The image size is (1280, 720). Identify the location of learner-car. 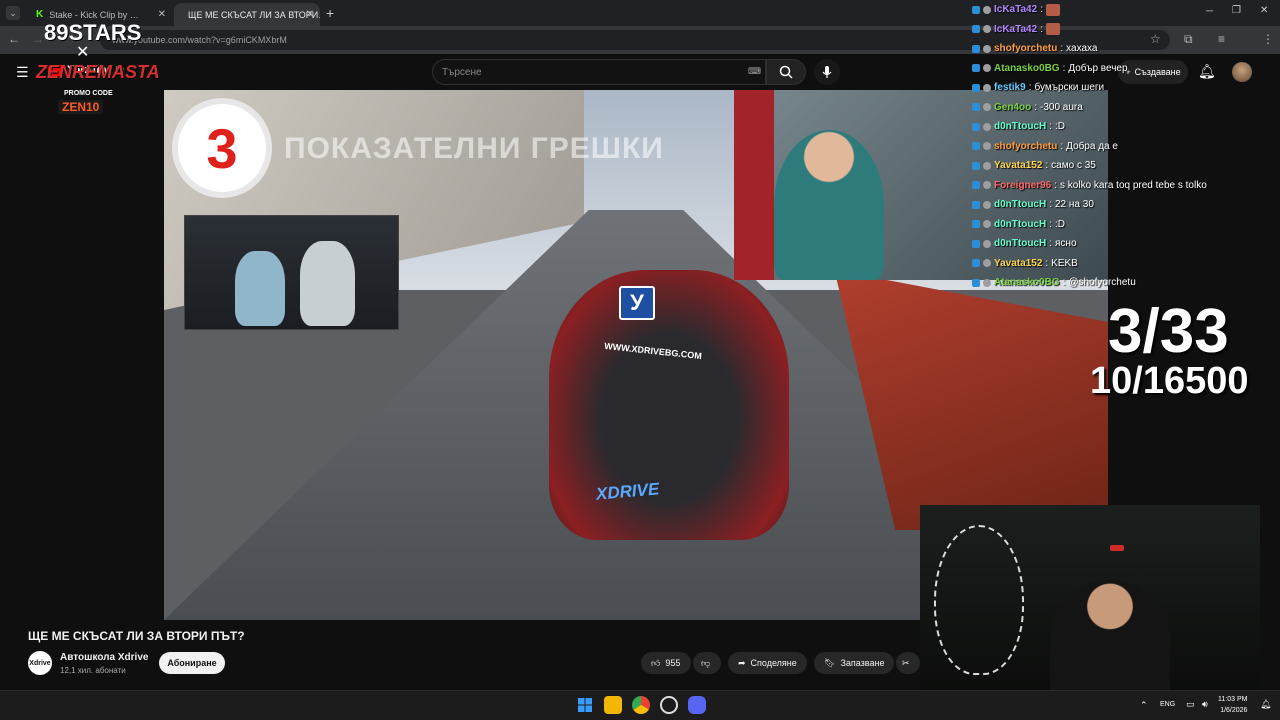
(669, 405).